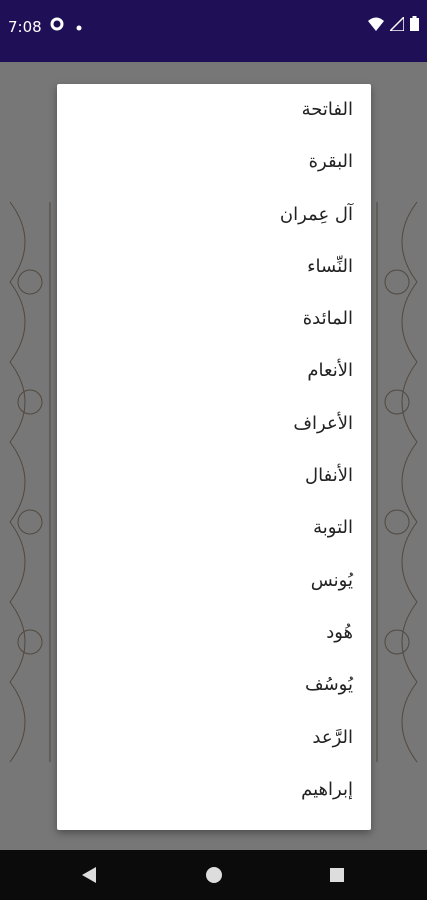  What do you see at coordinates (214, 528) in the screenshot?
I see `surah-item: التوبة` at bounding box center [214, 528].